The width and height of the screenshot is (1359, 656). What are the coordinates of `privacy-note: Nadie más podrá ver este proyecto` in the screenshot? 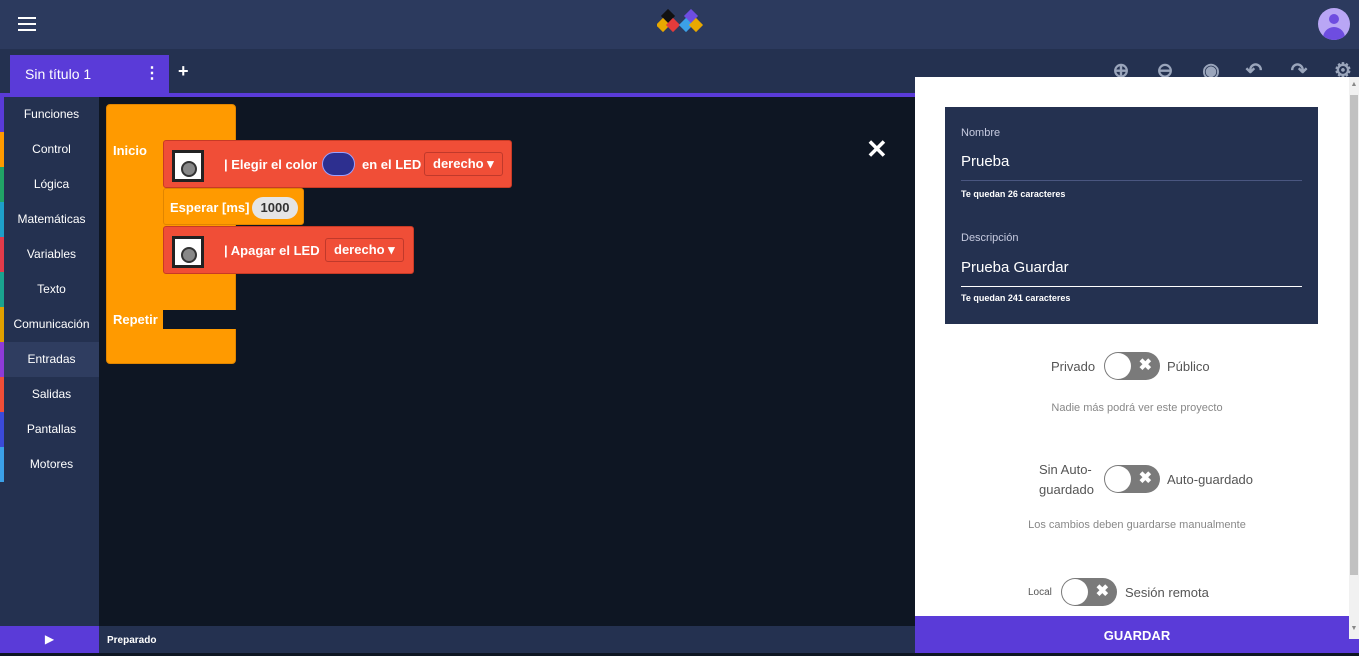 It's located at (1137, 408).